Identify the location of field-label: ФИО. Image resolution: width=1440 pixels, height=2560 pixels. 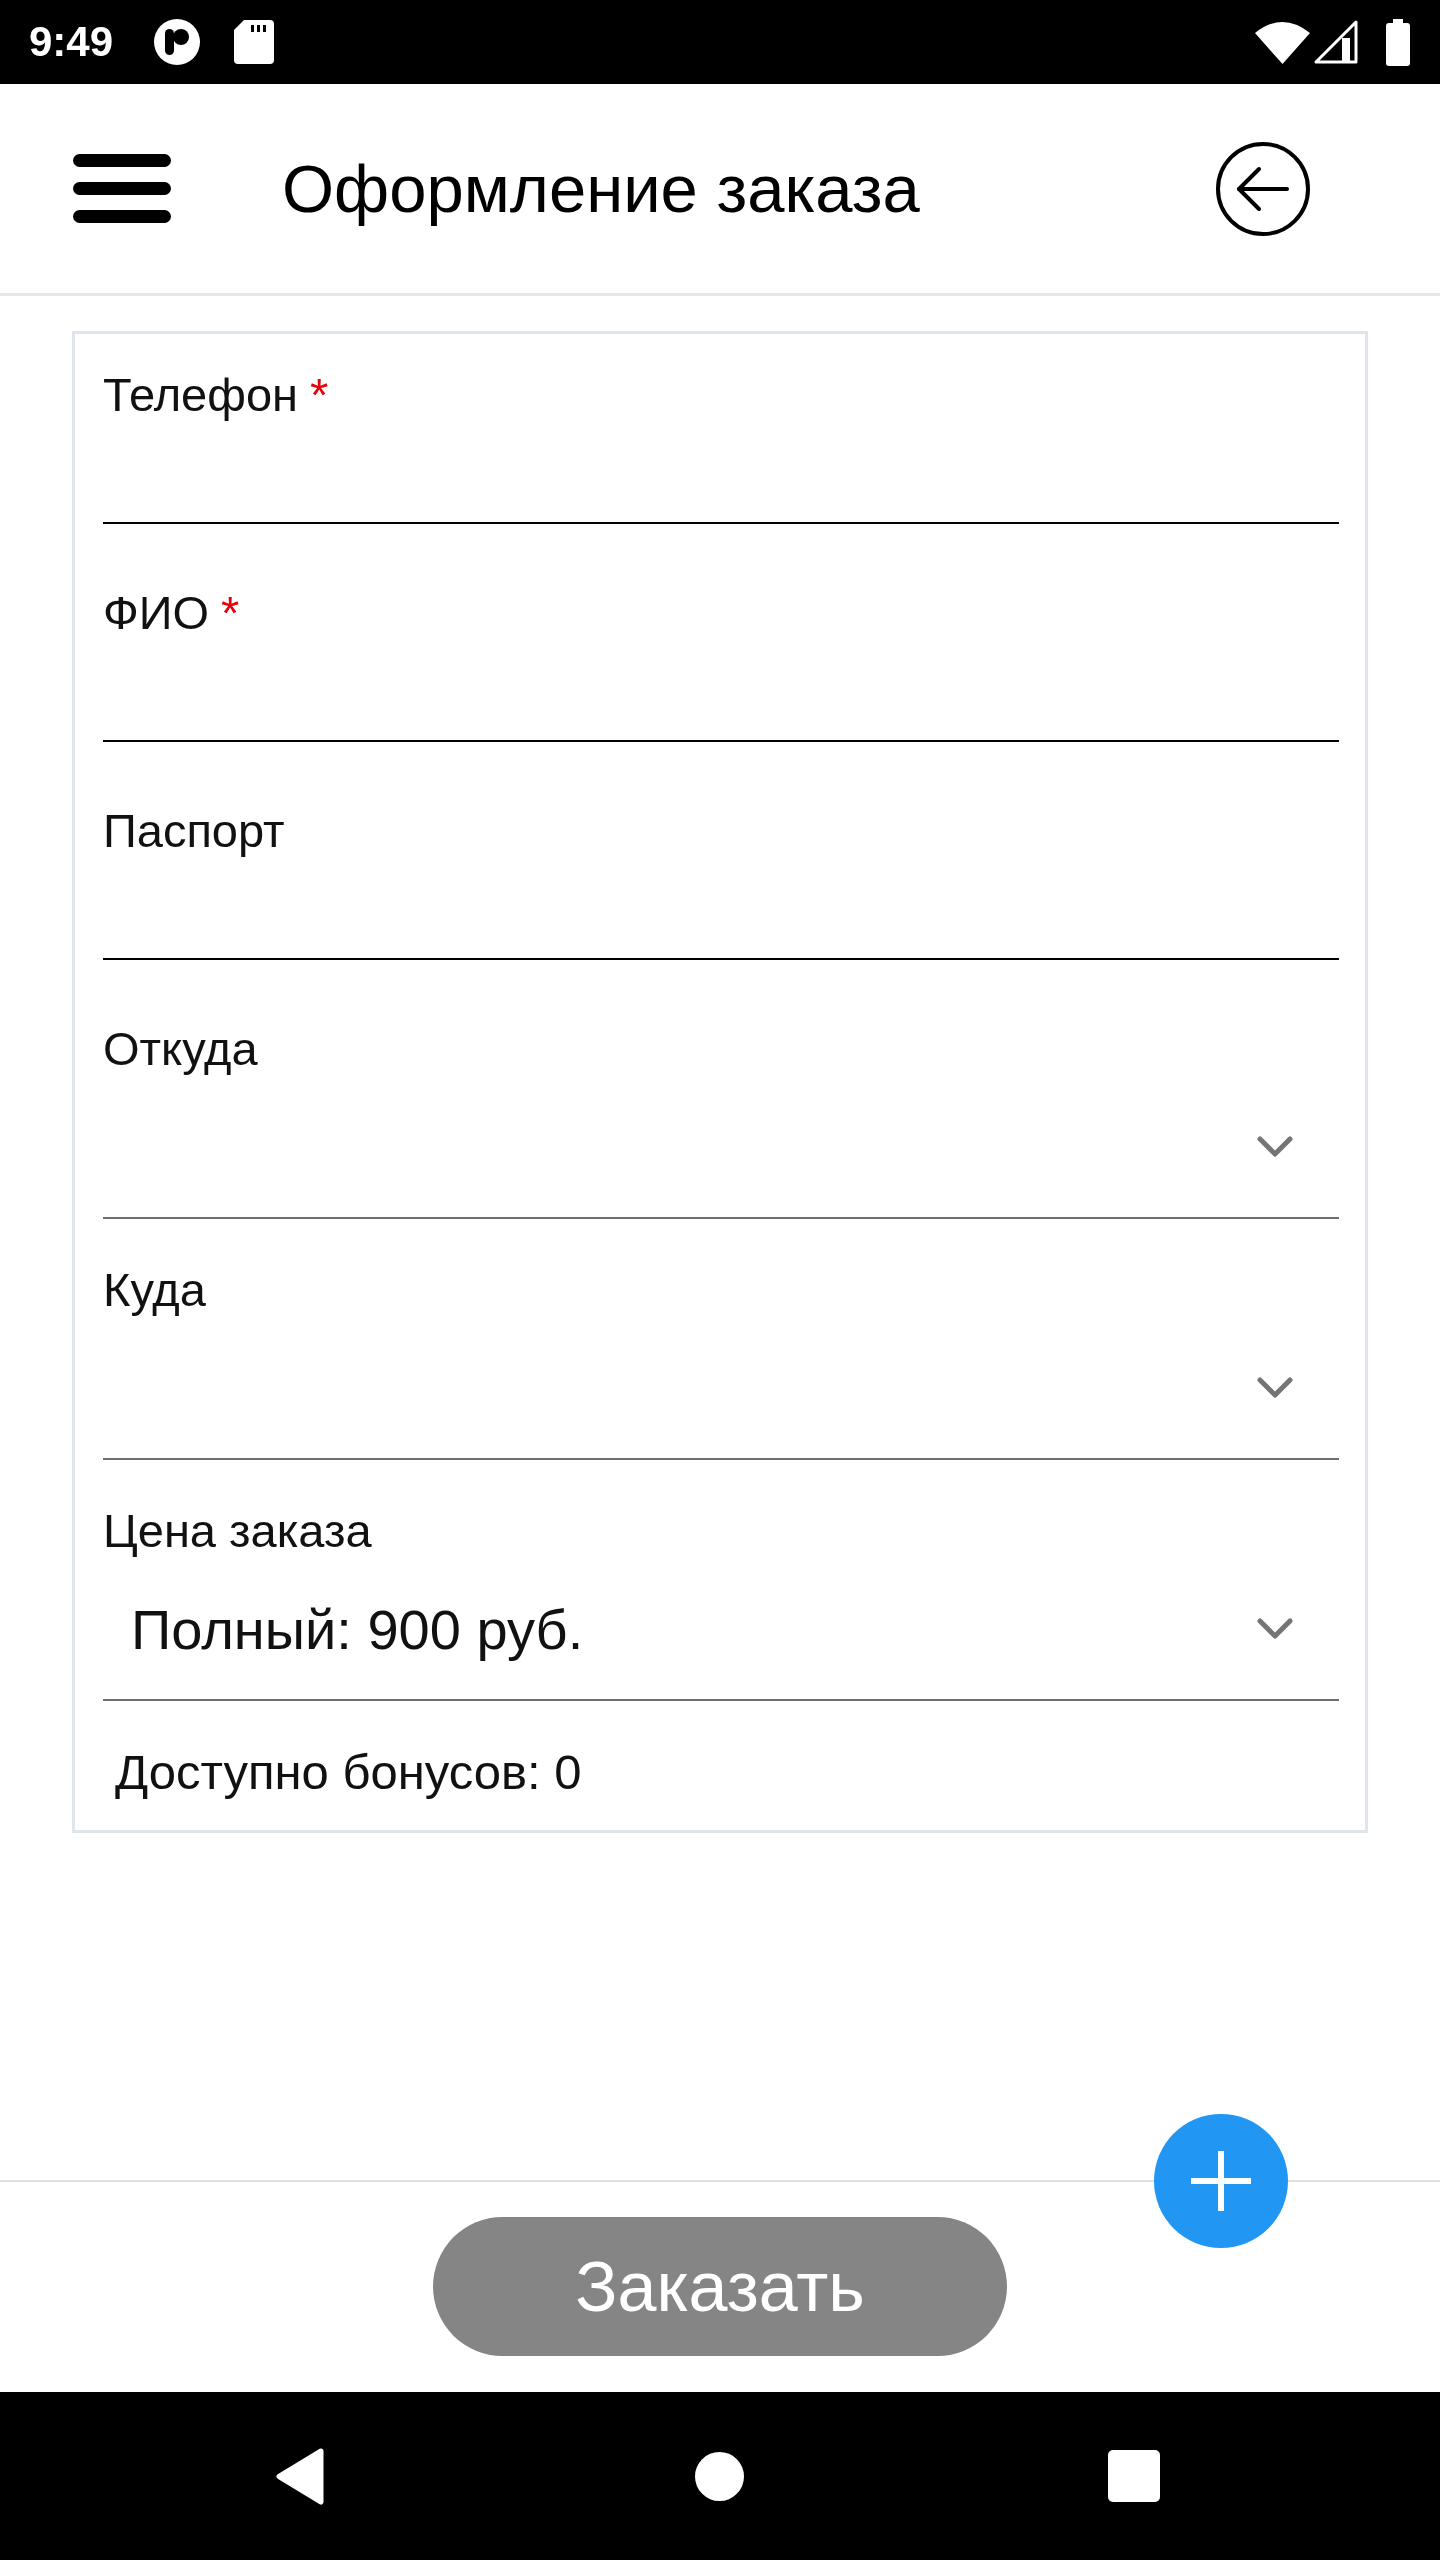
(156, 613).